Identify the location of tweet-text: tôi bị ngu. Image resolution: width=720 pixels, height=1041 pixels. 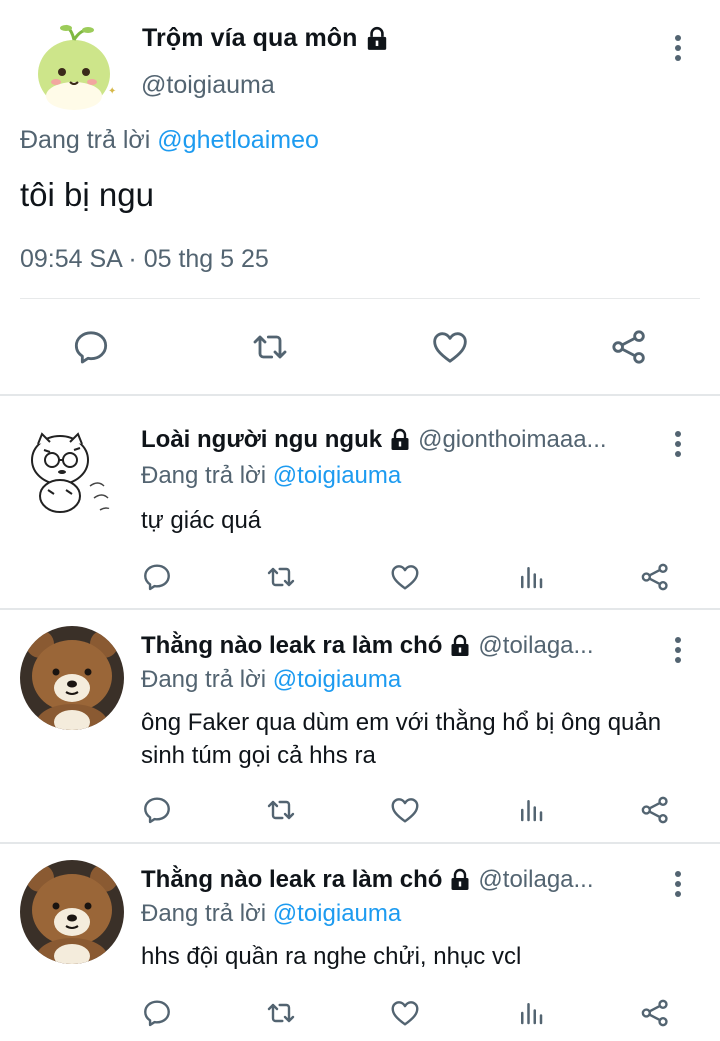
(87, 194).